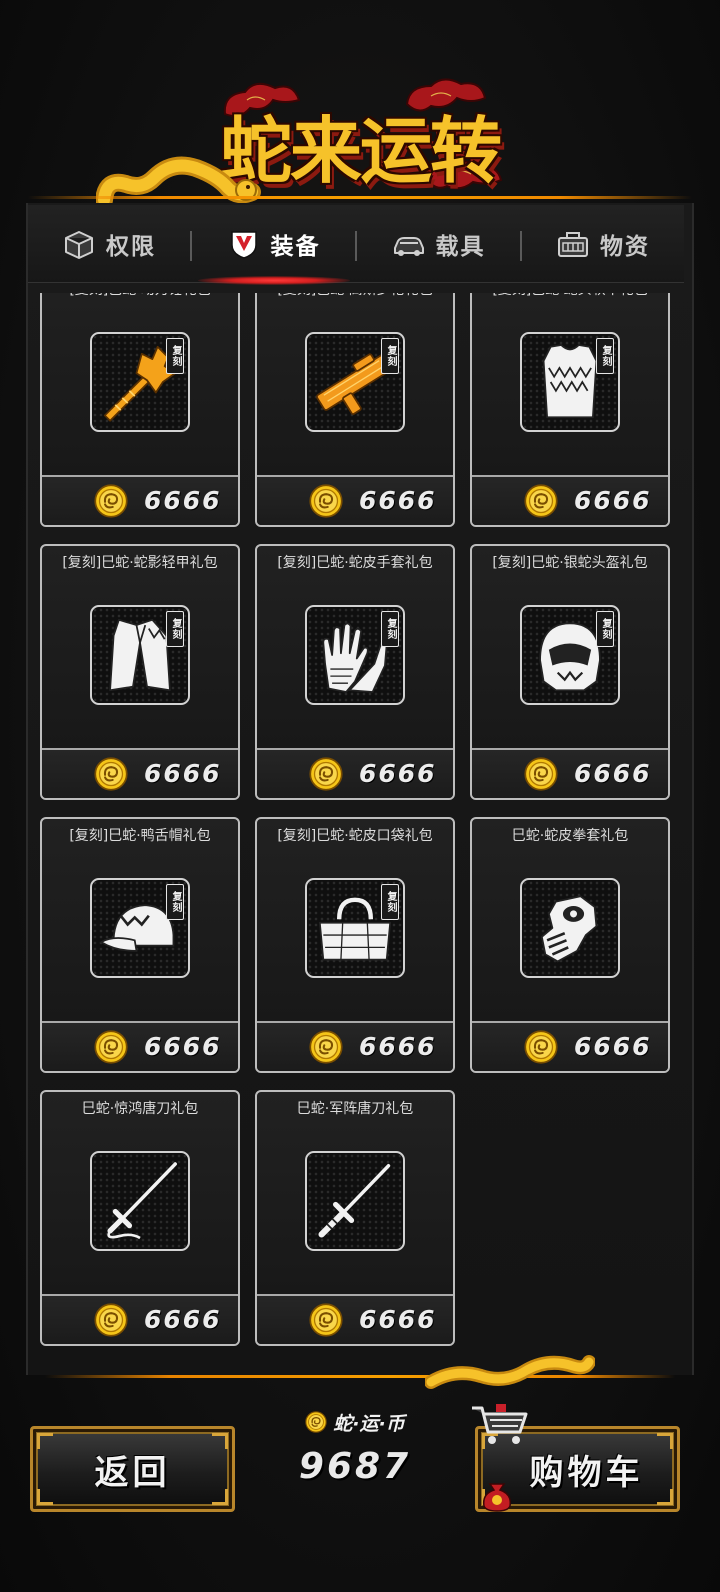 This screenshot has height=1592, width=720. I want to click on item-card: [复刻]巳蛇·蛇影轻甲礼包 复刻 6666, so click(140, 672).